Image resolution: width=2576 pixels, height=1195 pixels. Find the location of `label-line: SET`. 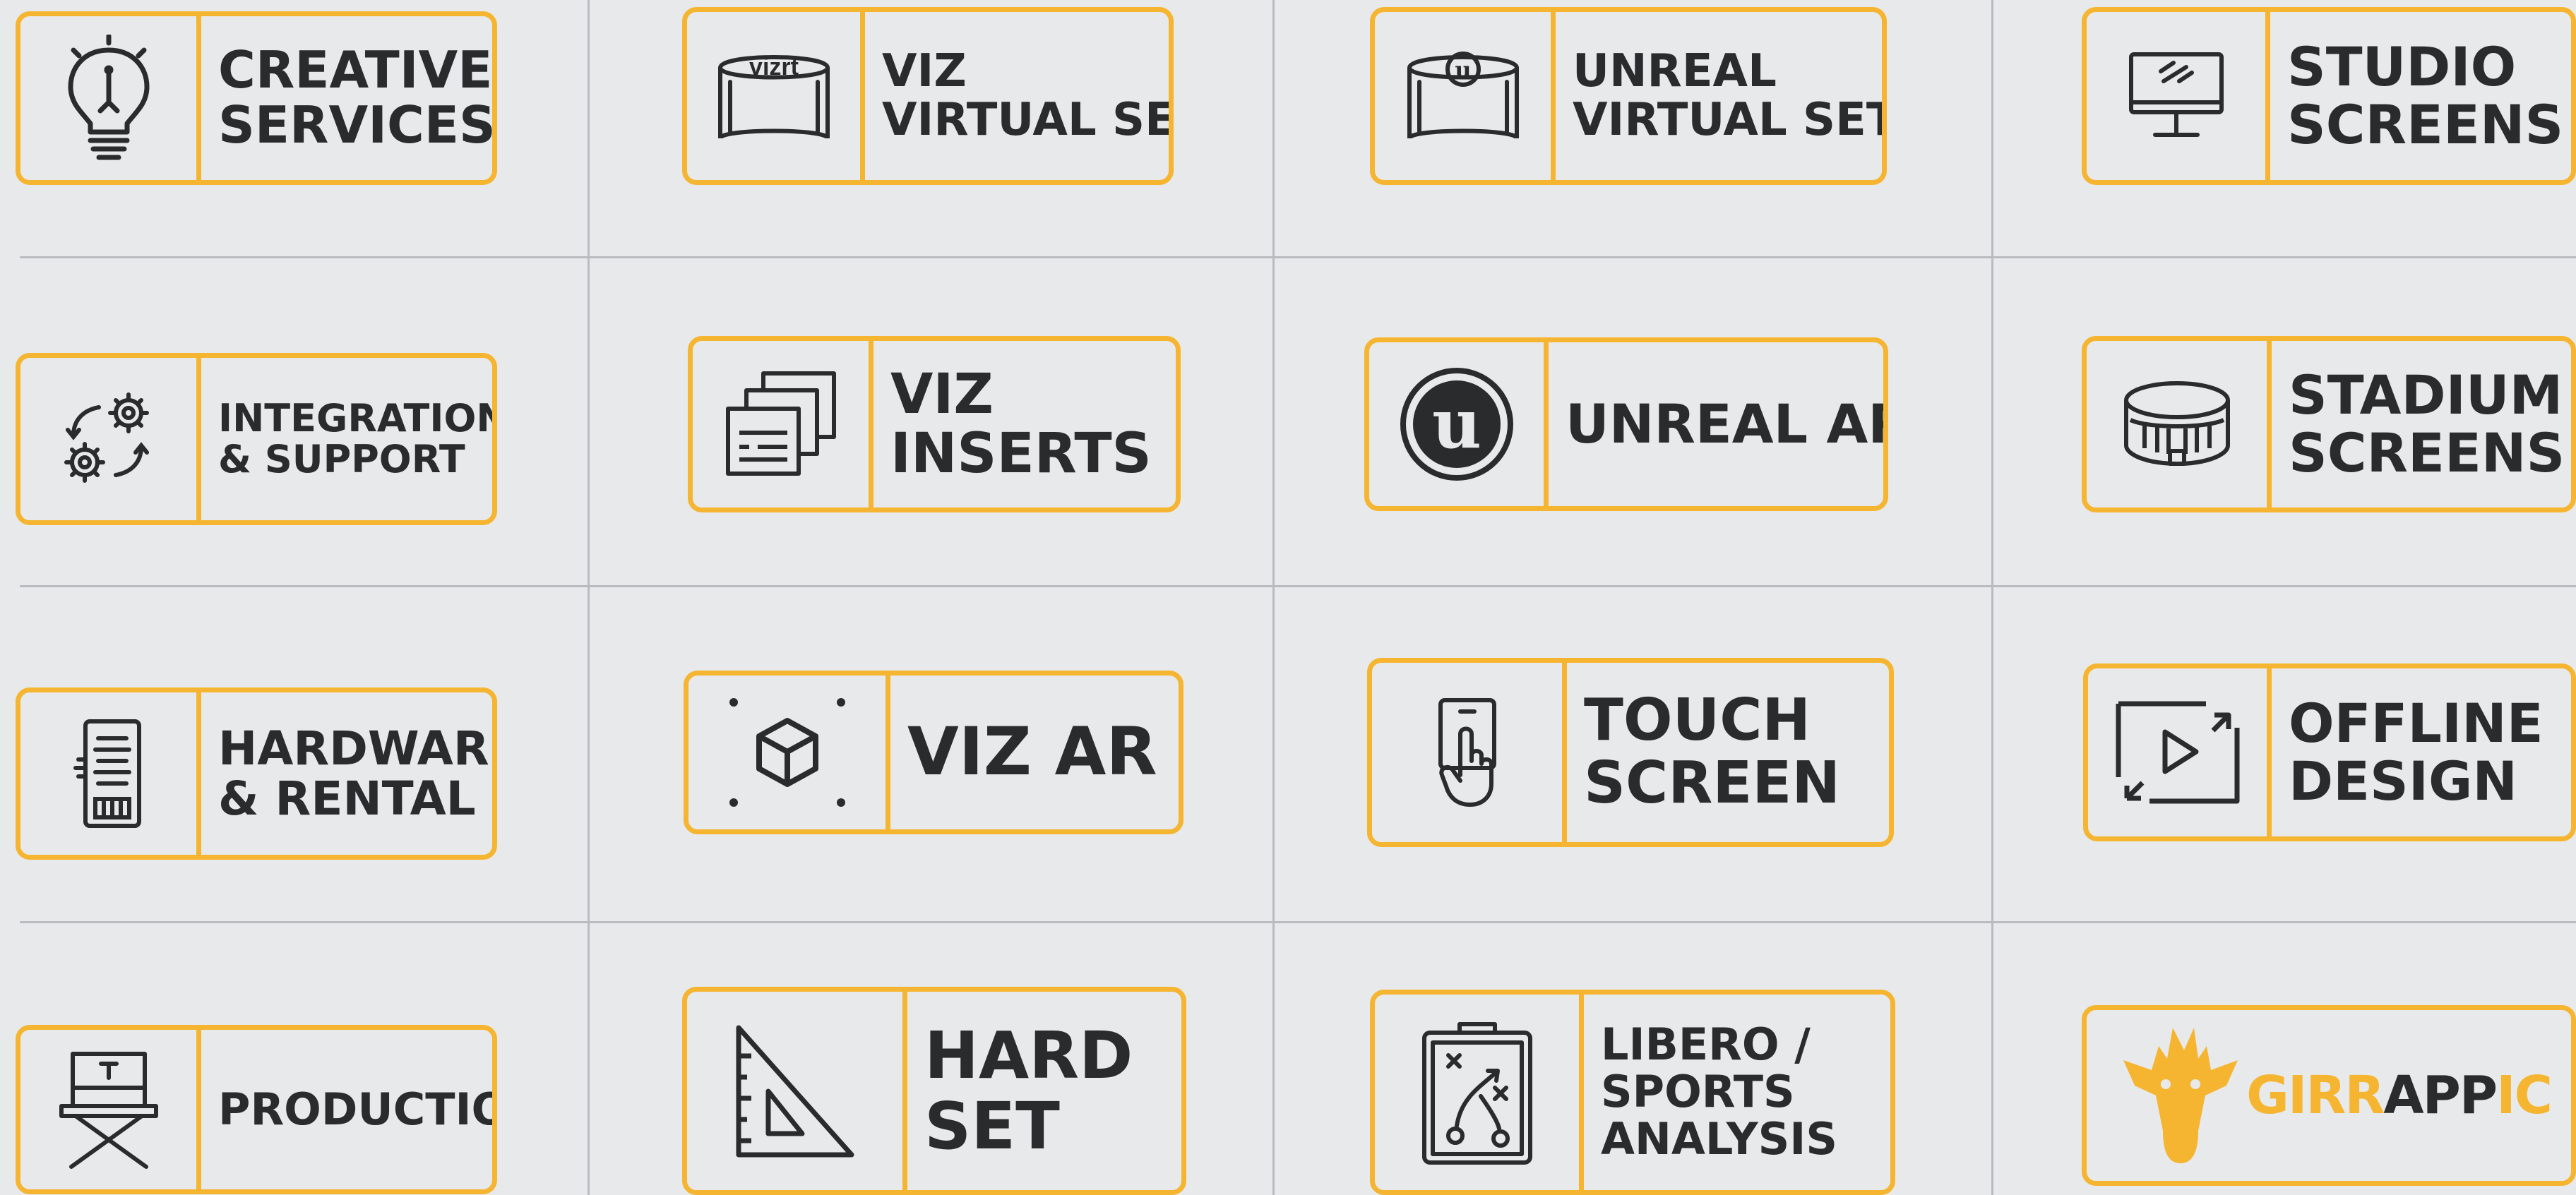

label-line: SET is located at coordinates (992, 1126).